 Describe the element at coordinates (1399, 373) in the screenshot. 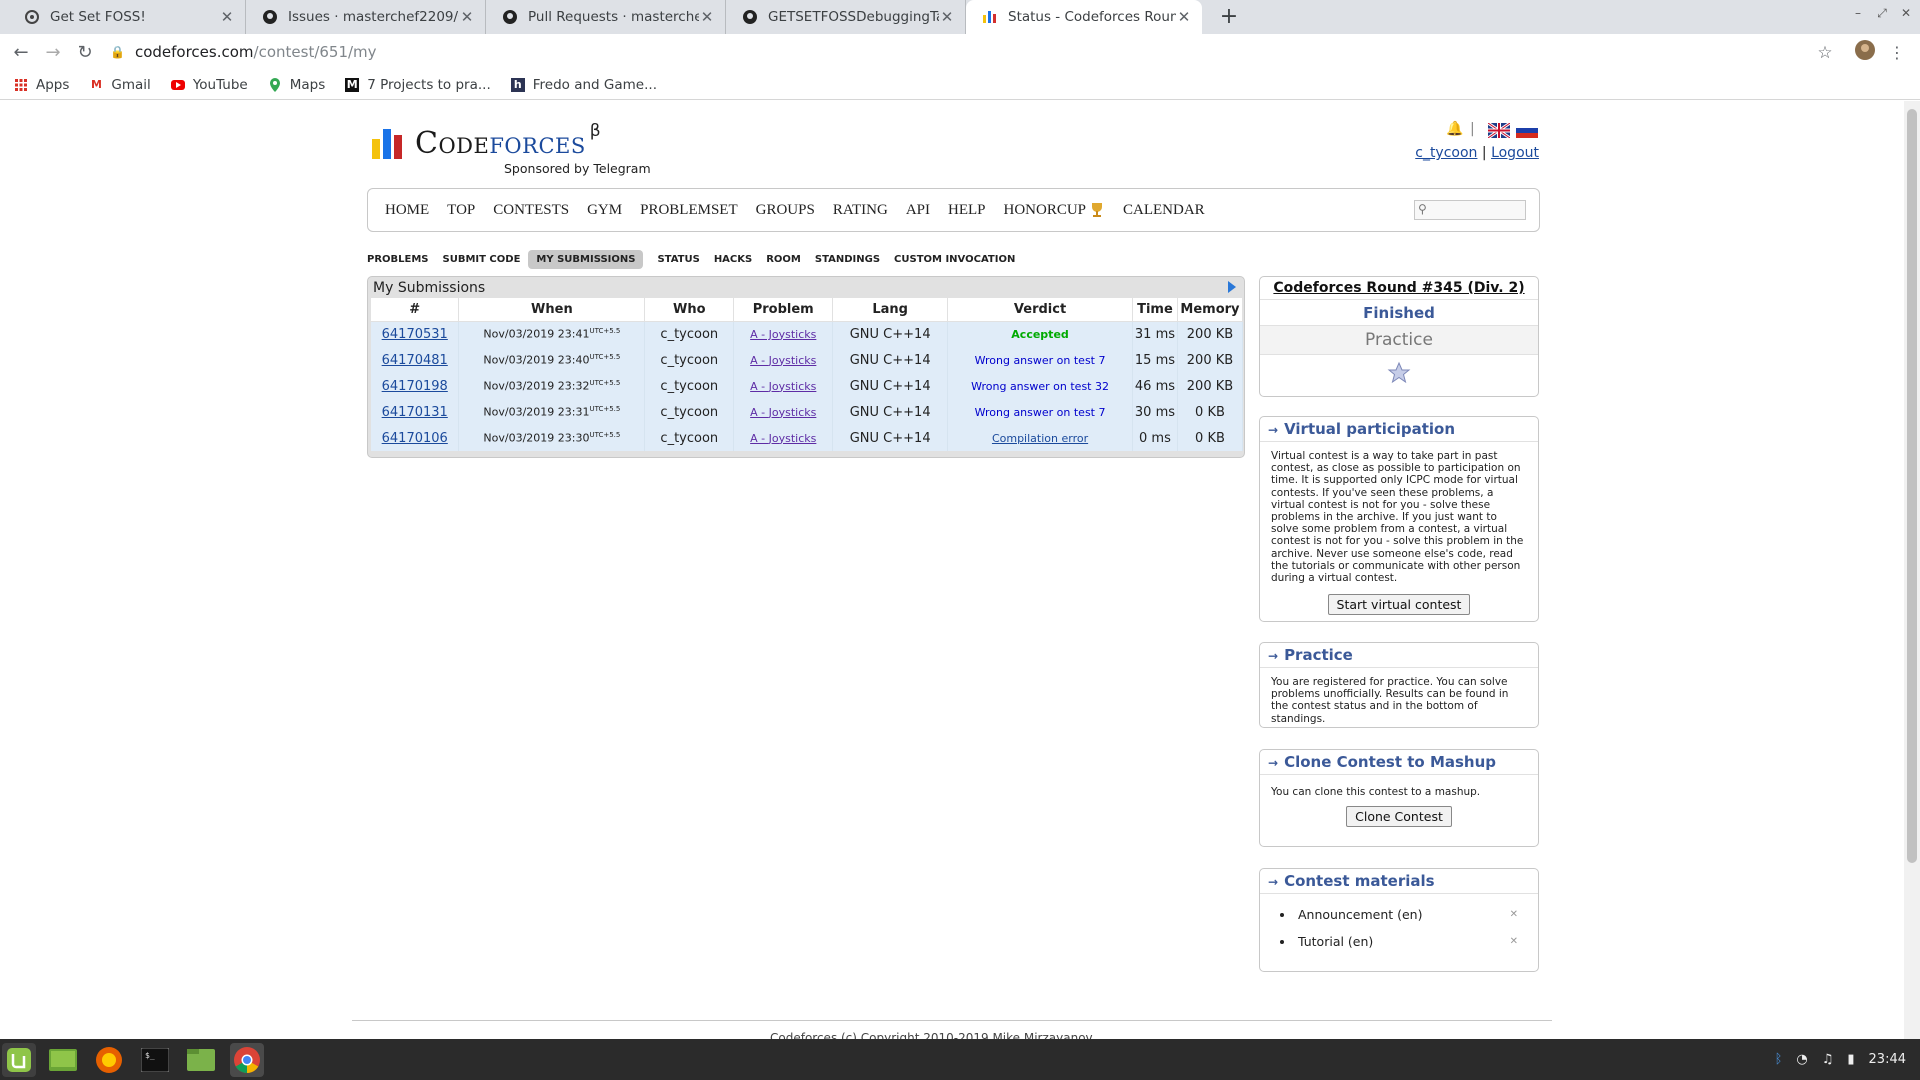

I see `favourite-star-icon` at that location.